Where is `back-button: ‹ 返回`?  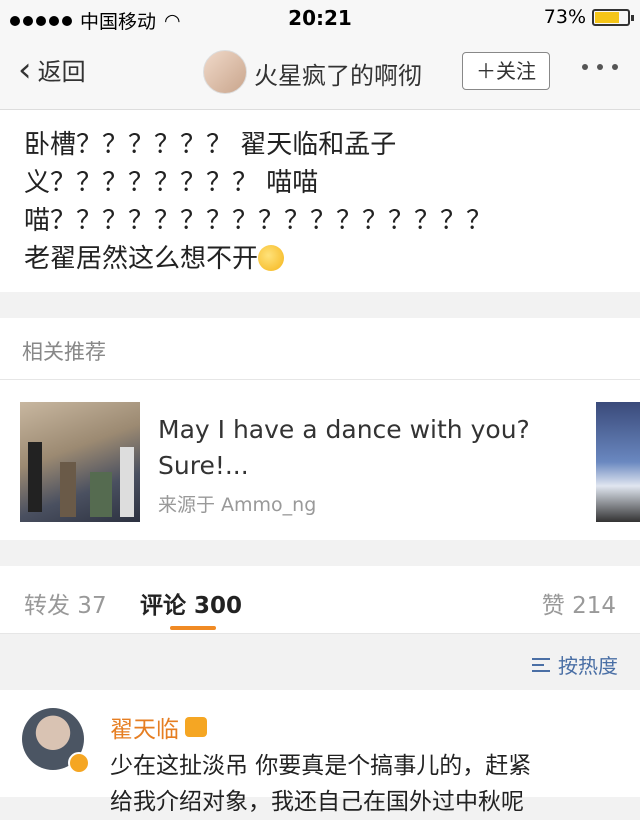 back-button: ‹ 返回 is located at coordinates (52, 69).